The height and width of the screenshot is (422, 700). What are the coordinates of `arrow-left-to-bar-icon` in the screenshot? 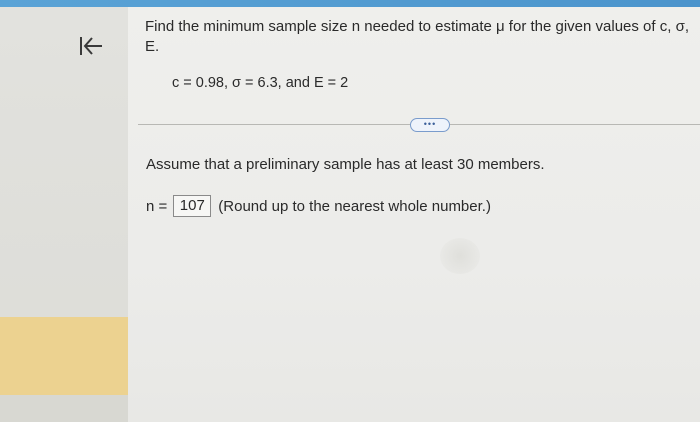 It's located at (91, 46).